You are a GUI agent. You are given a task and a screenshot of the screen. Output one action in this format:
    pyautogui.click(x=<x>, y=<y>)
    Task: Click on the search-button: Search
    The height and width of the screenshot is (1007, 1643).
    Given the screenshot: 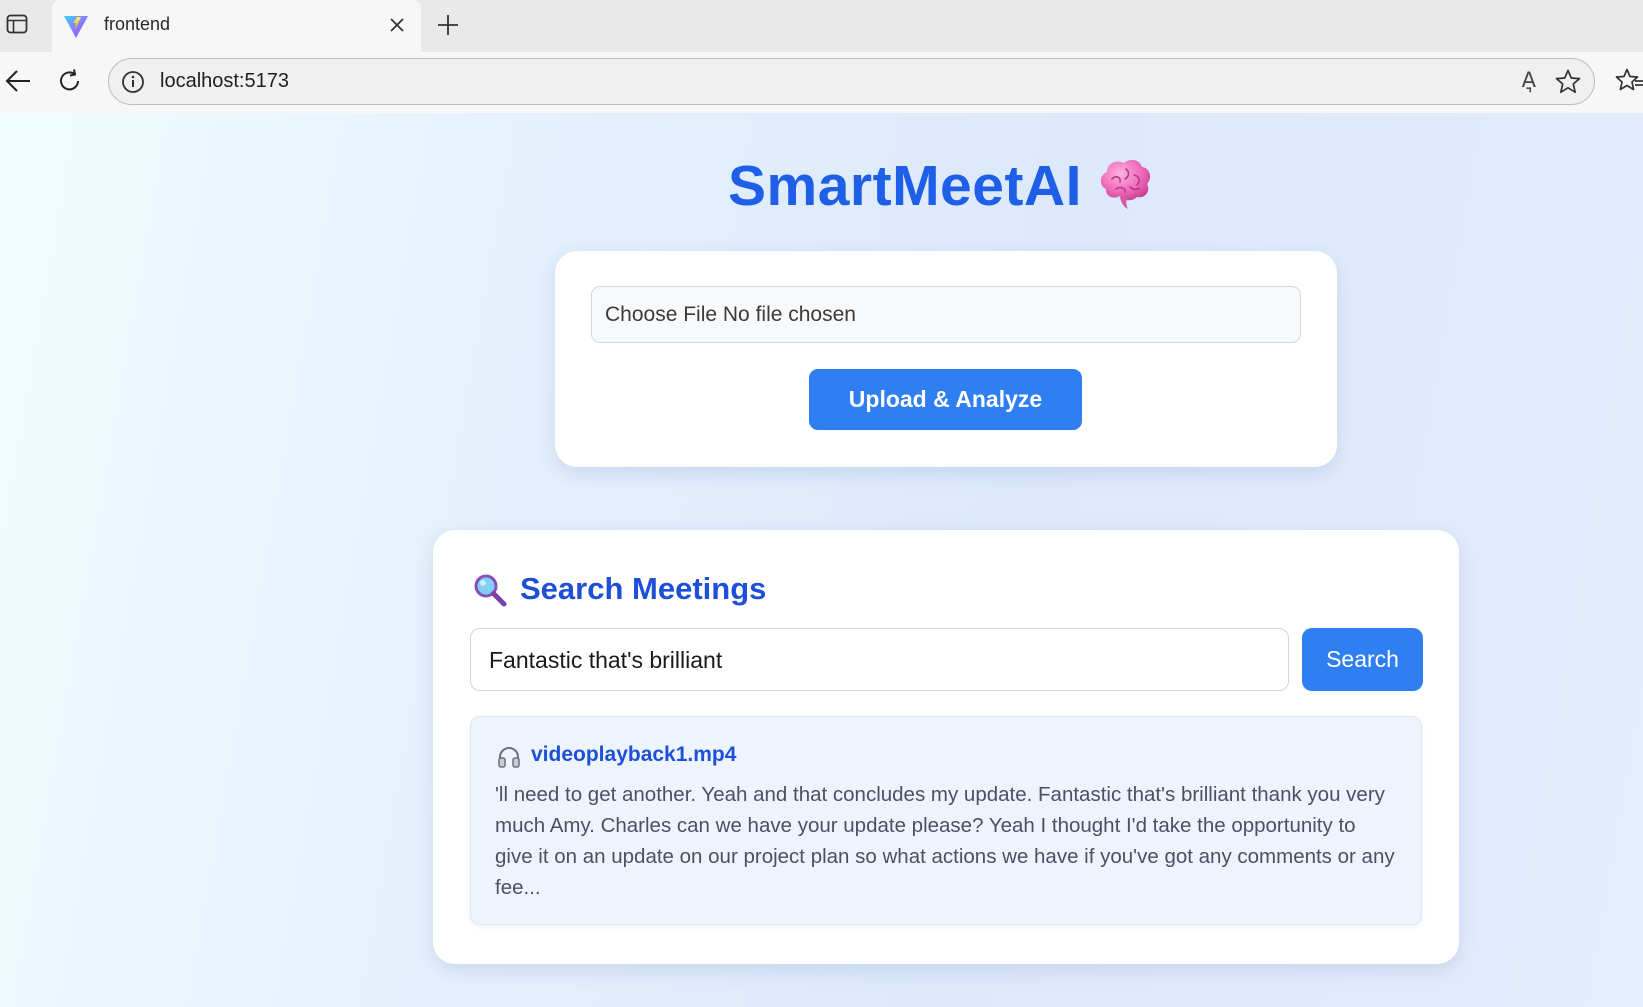 What is the action you would take?
    pyautogui.click(x=1362, y=659)
    